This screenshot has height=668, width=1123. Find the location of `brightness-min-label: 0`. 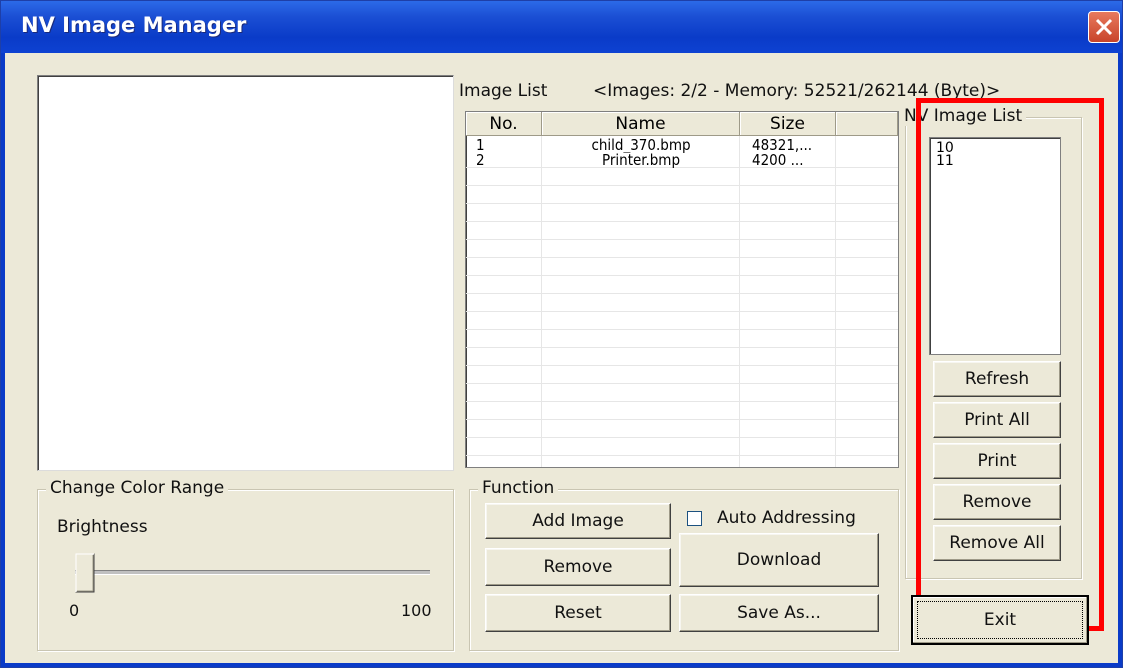

brightness-min-label: 0 is located at coordinates (74, 610).